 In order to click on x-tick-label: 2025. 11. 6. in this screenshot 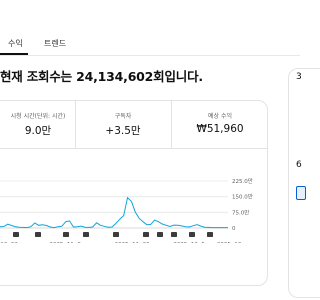, I will do `click(65, 242)`.